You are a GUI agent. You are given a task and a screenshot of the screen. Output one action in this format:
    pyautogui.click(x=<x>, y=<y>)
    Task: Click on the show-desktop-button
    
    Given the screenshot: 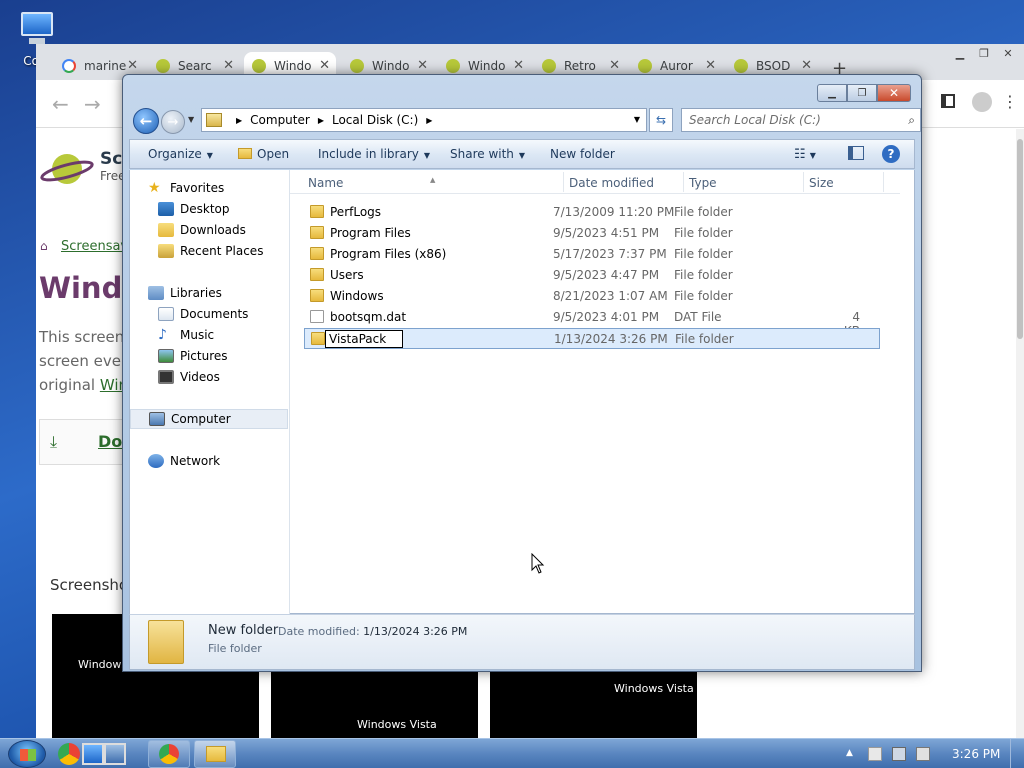 What is the action you would take?
    pyautogui.click(x=1017, y=753)
    